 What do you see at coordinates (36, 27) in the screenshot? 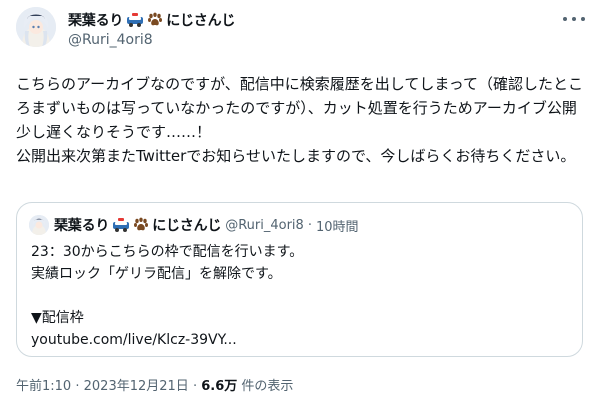
I see `avatar` at bounding box center [36, 27].